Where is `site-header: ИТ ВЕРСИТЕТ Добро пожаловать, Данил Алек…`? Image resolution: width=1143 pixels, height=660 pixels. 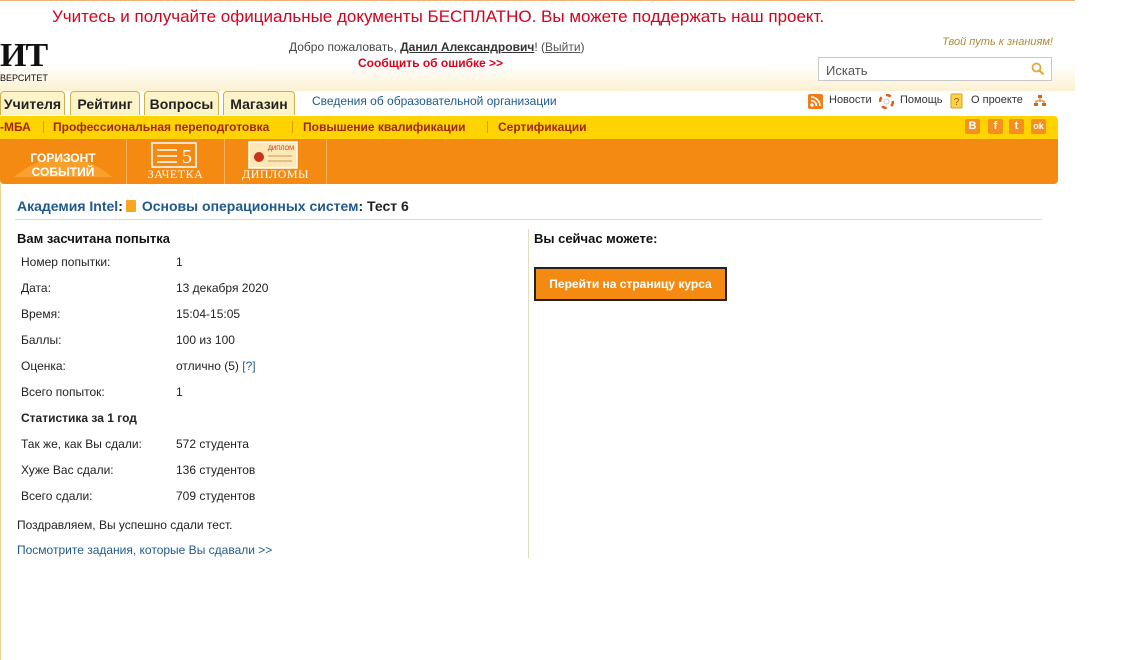
site-header: ИТ ВЕРСИТЕТ Добро пожаловать, Данил Алек… is located at coordinates (537, 61).